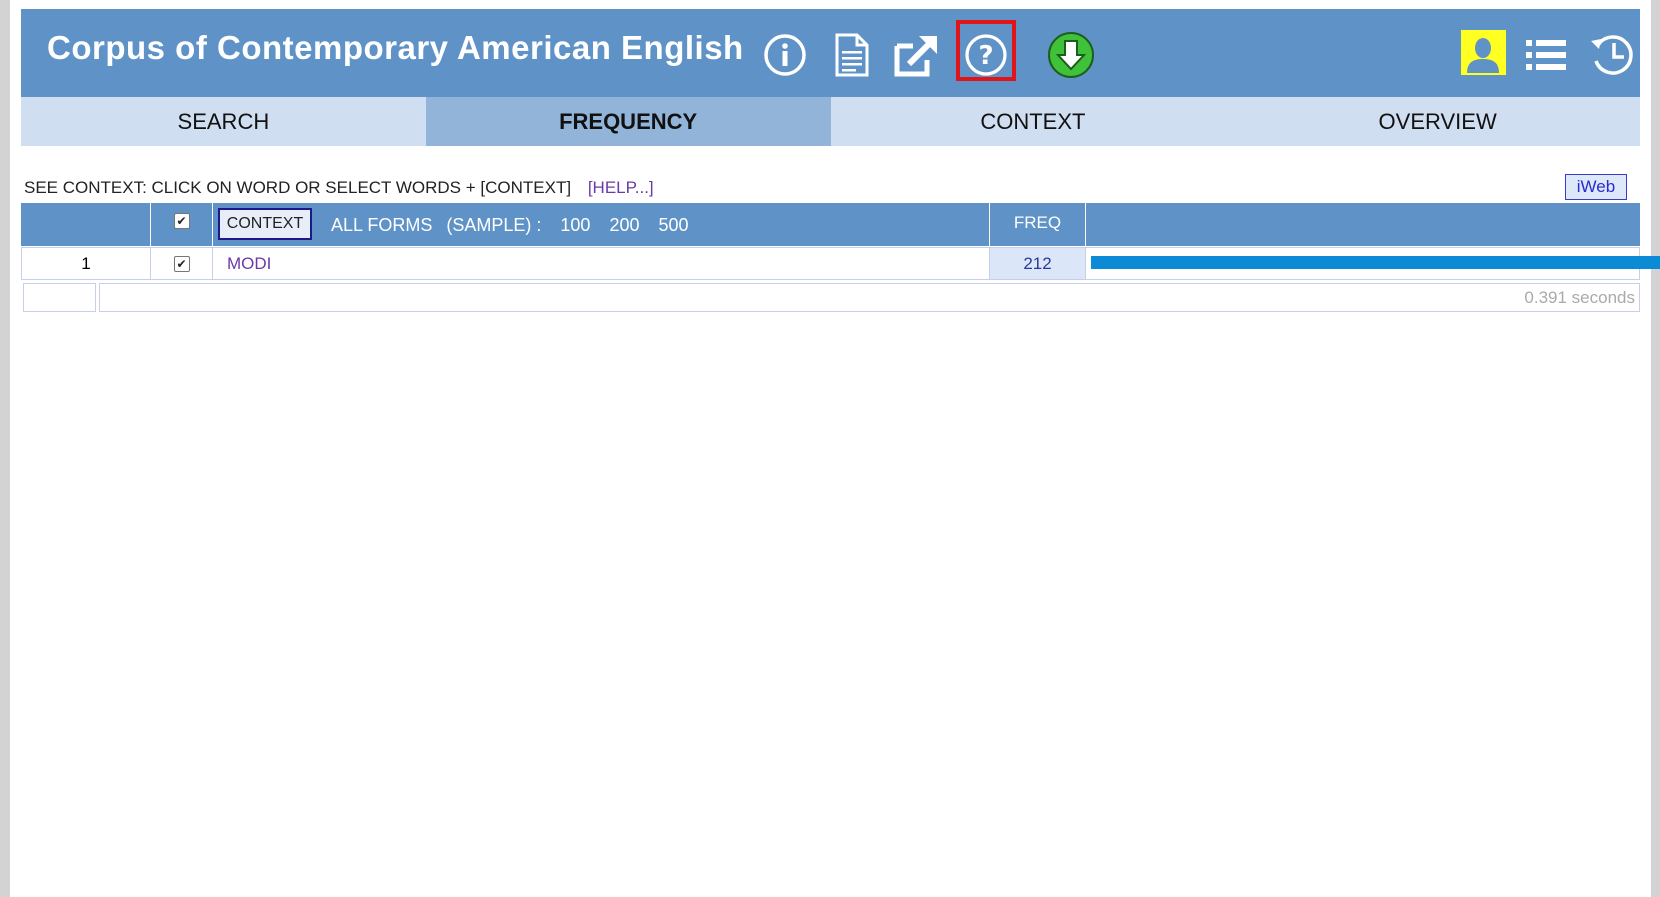  What do you see at coordinates (785, 55) in the screenshot?
I see `info-icon` at bounding box center [785, 55].